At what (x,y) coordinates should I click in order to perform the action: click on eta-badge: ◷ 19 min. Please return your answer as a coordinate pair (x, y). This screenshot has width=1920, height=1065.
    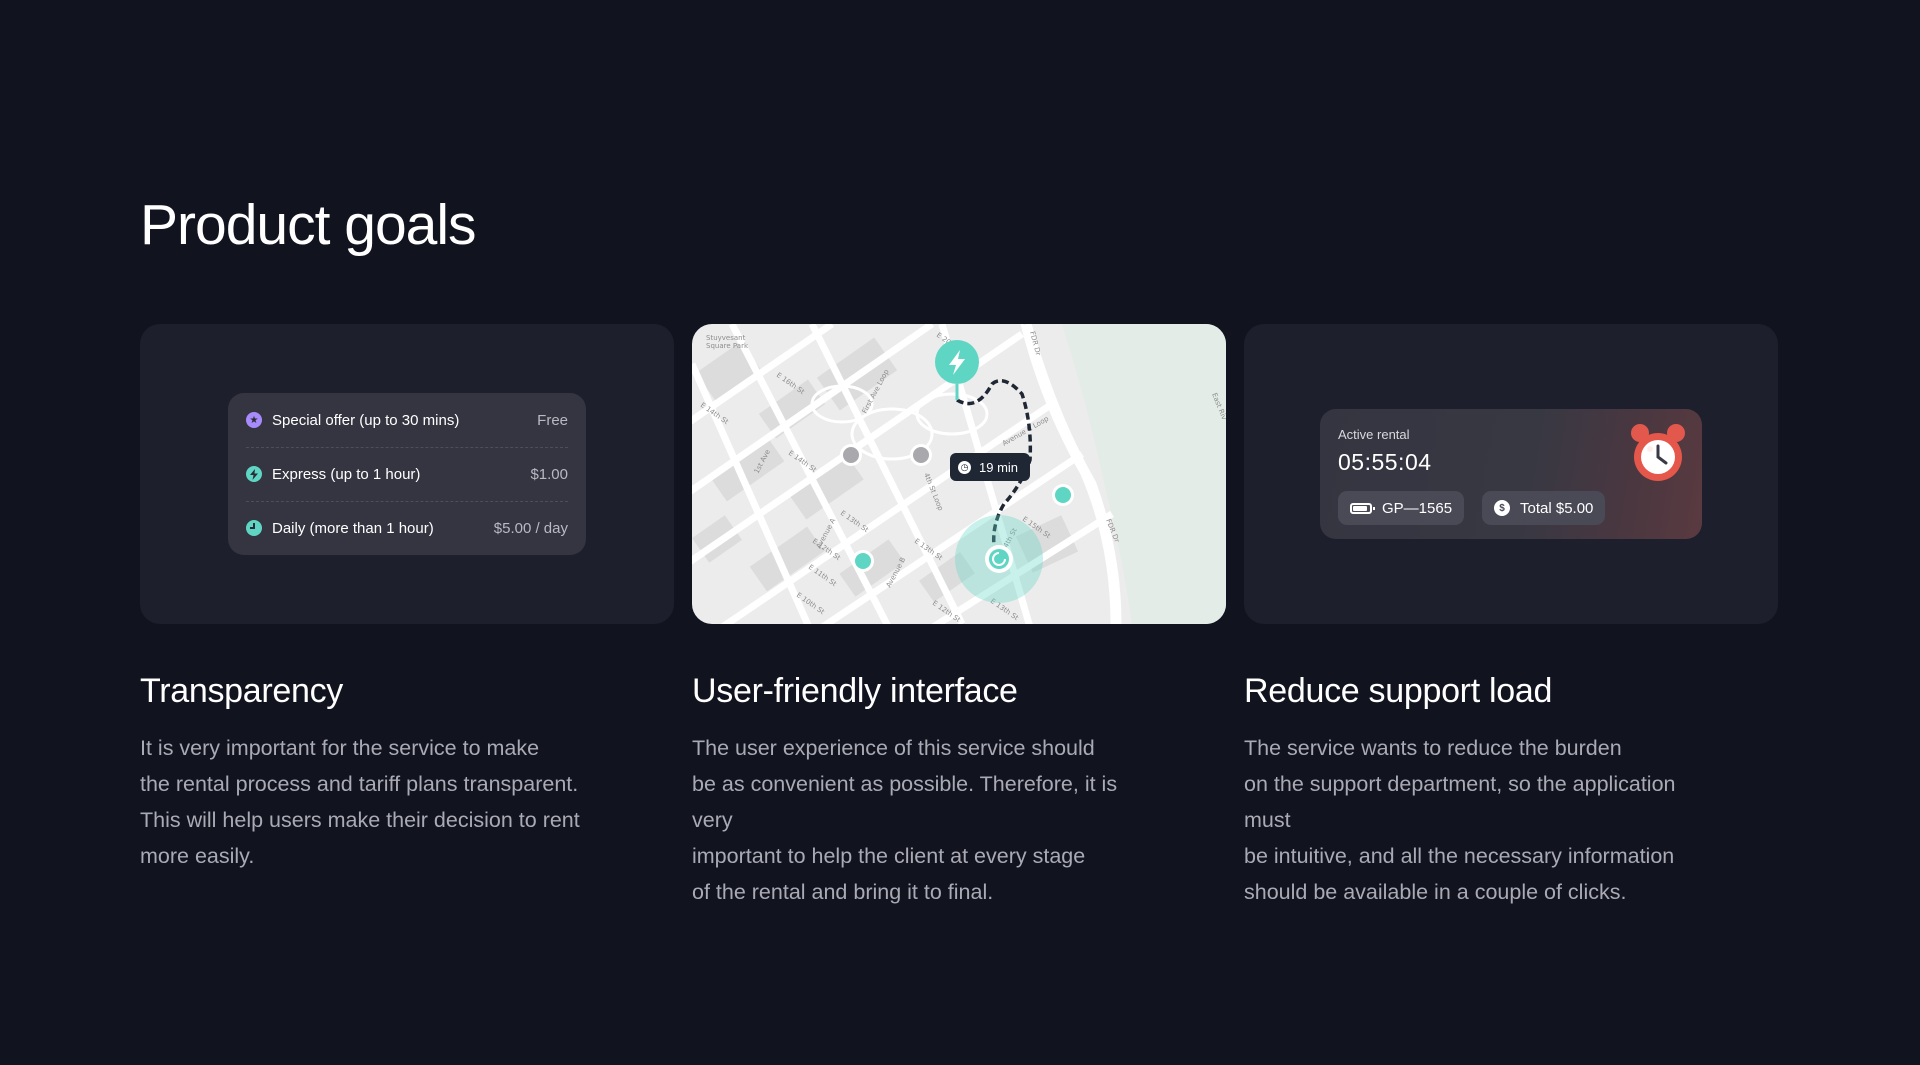
    Looking at the image, I should click on (990, 467).